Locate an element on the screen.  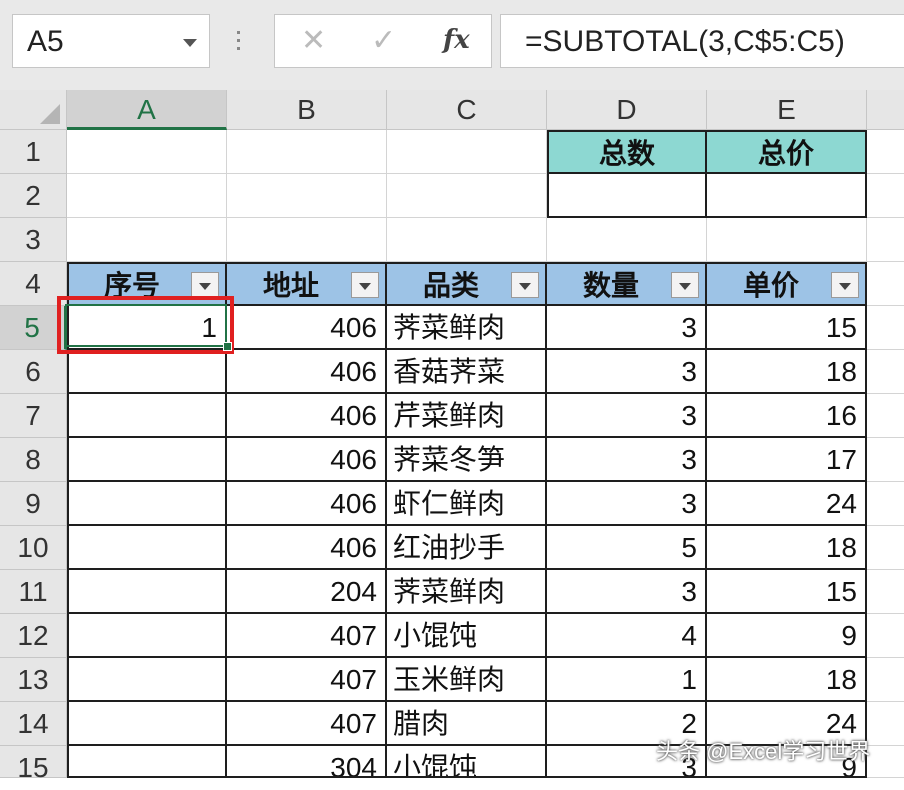
fill-handle is located at coordinates (227, 346).